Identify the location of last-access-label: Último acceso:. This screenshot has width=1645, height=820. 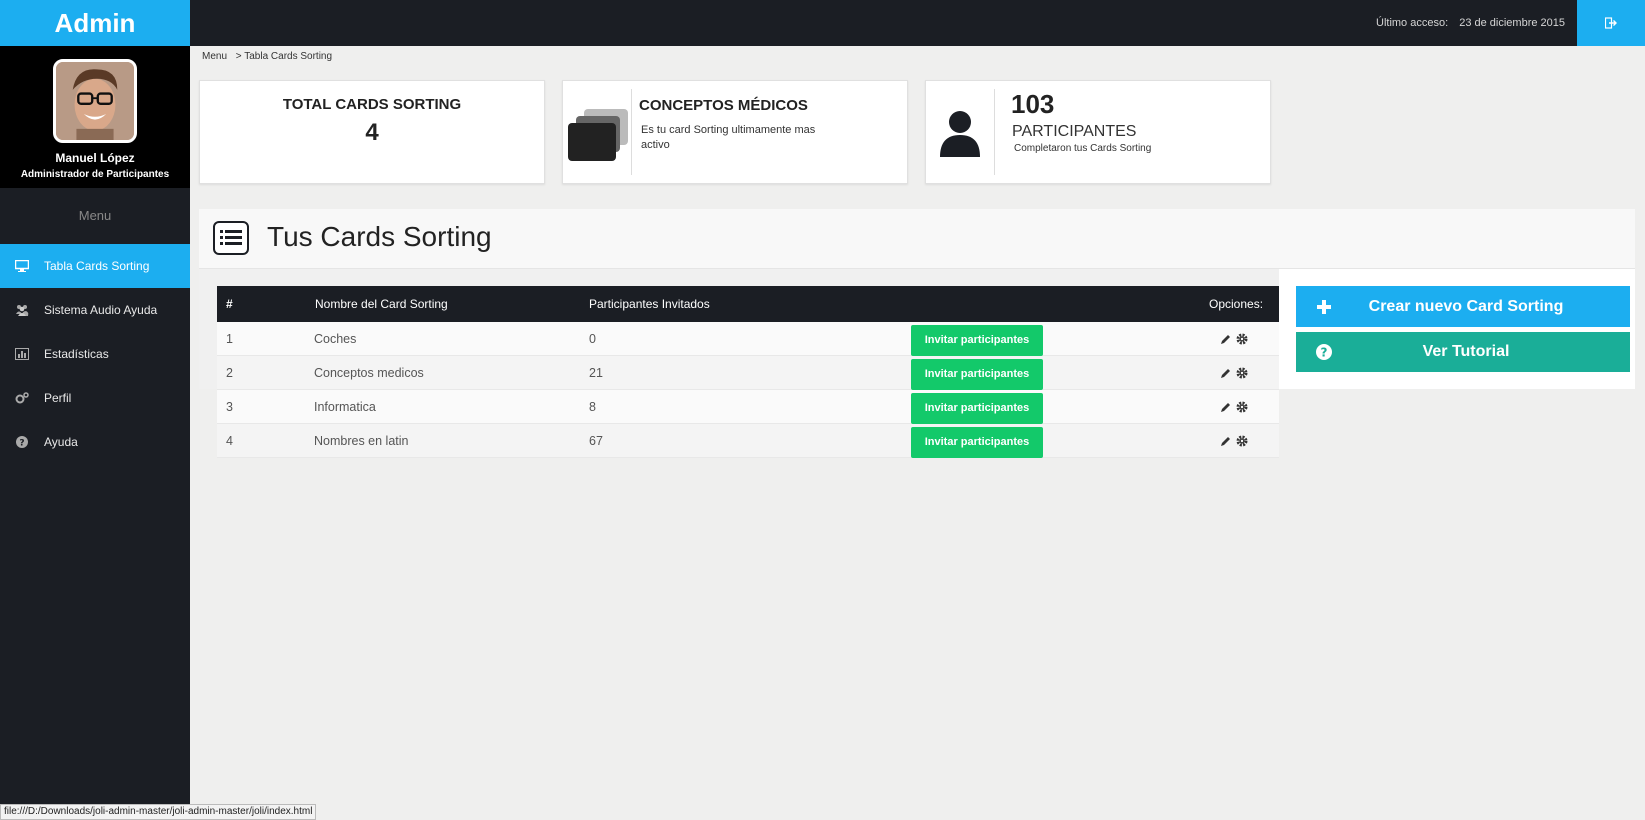
(1412, 23).